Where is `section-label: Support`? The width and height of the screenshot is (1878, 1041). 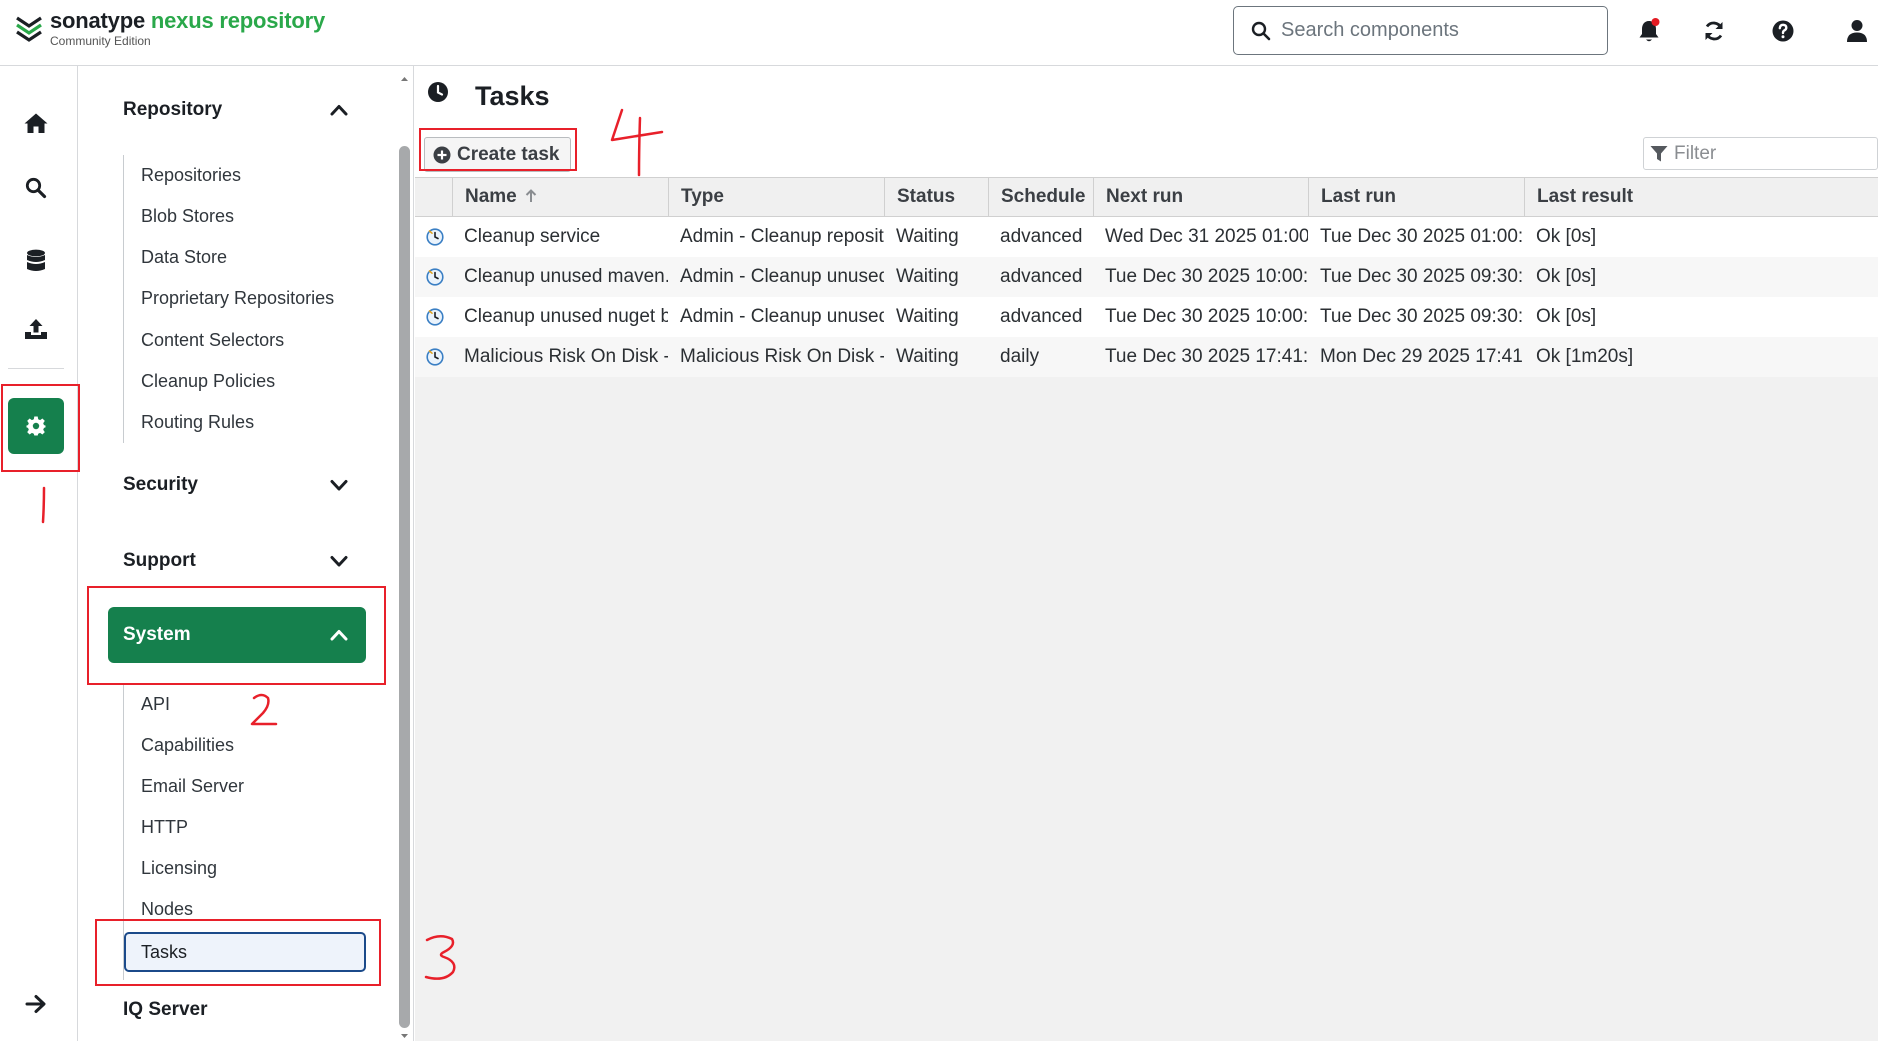 section-label: Support is located at coordinates (159, 560).